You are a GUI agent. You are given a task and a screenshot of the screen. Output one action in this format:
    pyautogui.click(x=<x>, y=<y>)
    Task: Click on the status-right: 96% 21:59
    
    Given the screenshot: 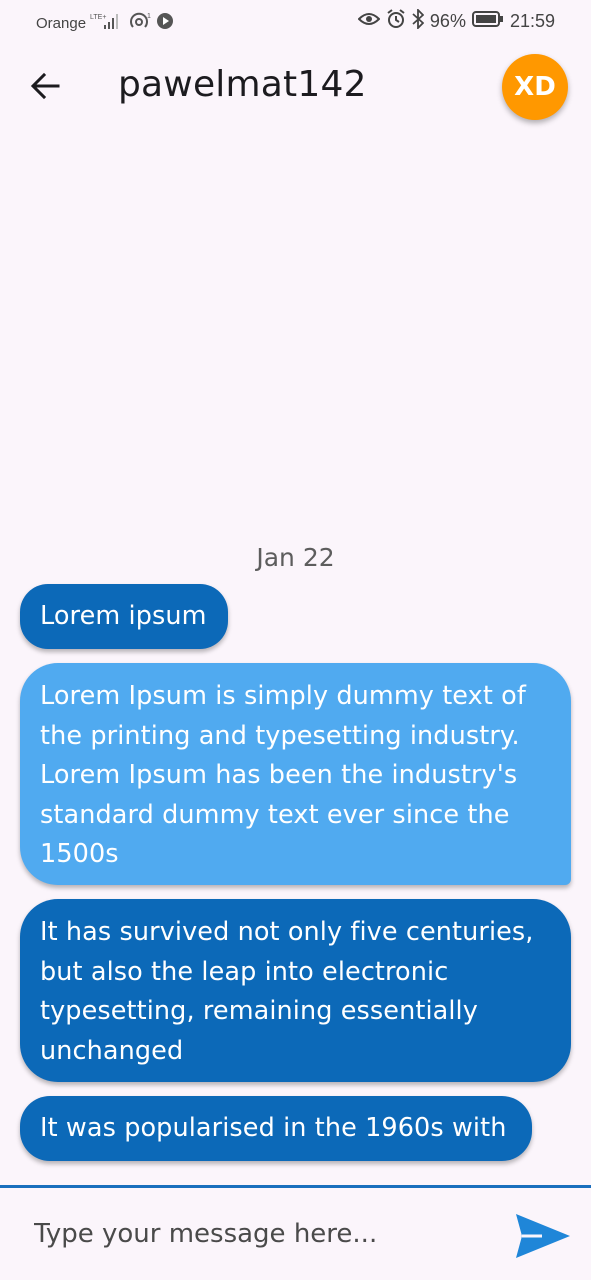 What is the action you would take?
    pyautogui.click(x=456, y=20)
    